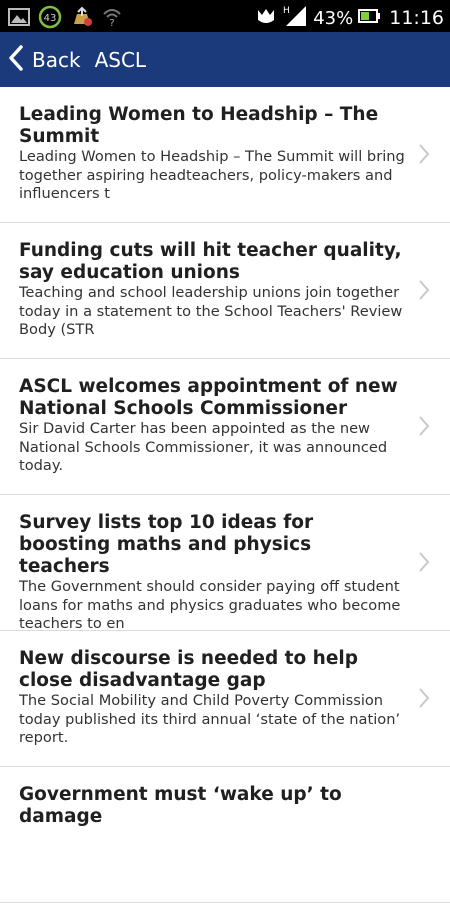  What do you see at coordinates (120, 59) in the screenshot?
I see `page-title: ASCL` at bounding box center [120, 59].